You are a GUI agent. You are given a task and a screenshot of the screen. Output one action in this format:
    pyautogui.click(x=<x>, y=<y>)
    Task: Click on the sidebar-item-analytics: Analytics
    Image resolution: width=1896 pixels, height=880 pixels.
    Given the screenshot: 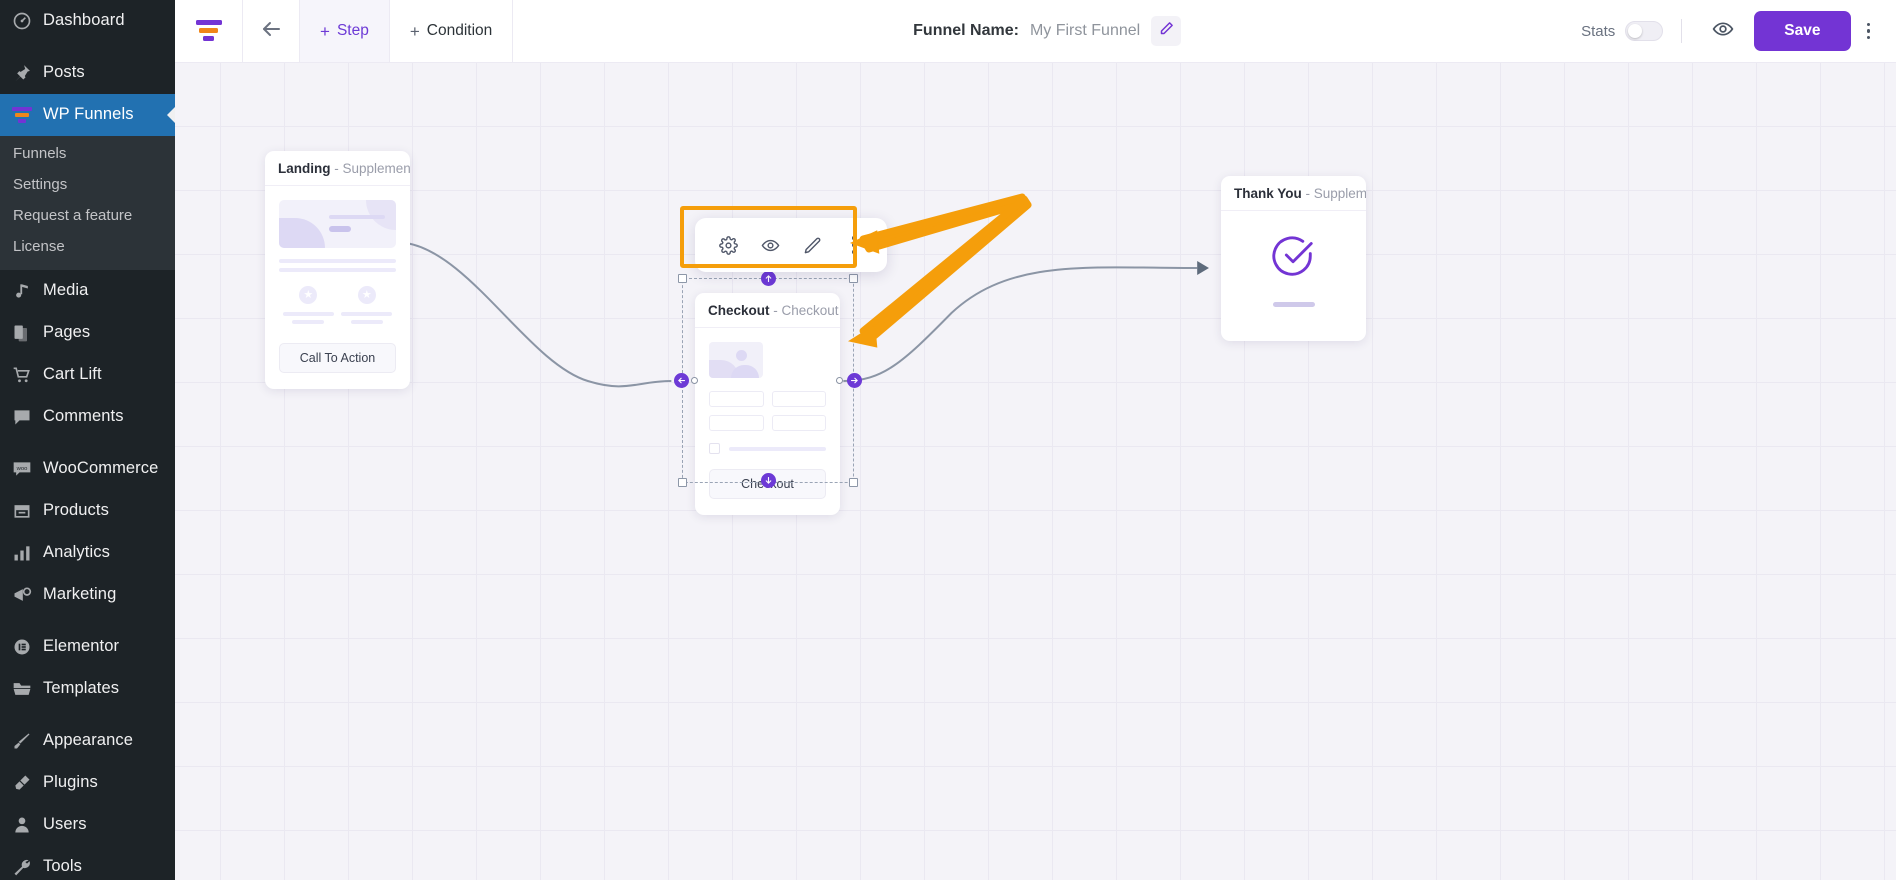 What is the action you would take?
    pyautogui.click(x=87, y=553)
    